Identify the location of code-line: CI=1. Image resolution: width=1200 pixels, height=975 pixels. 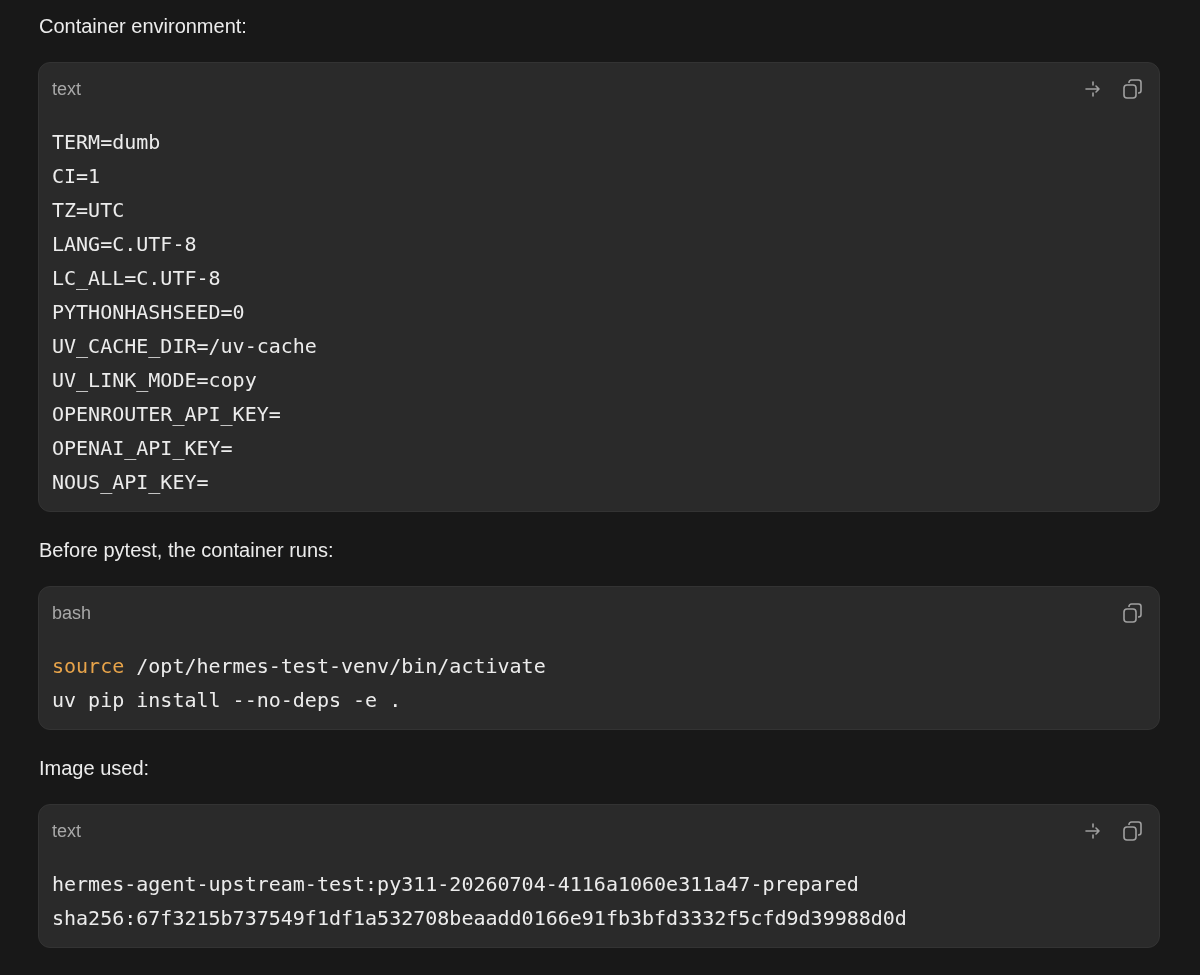
(76, 176).